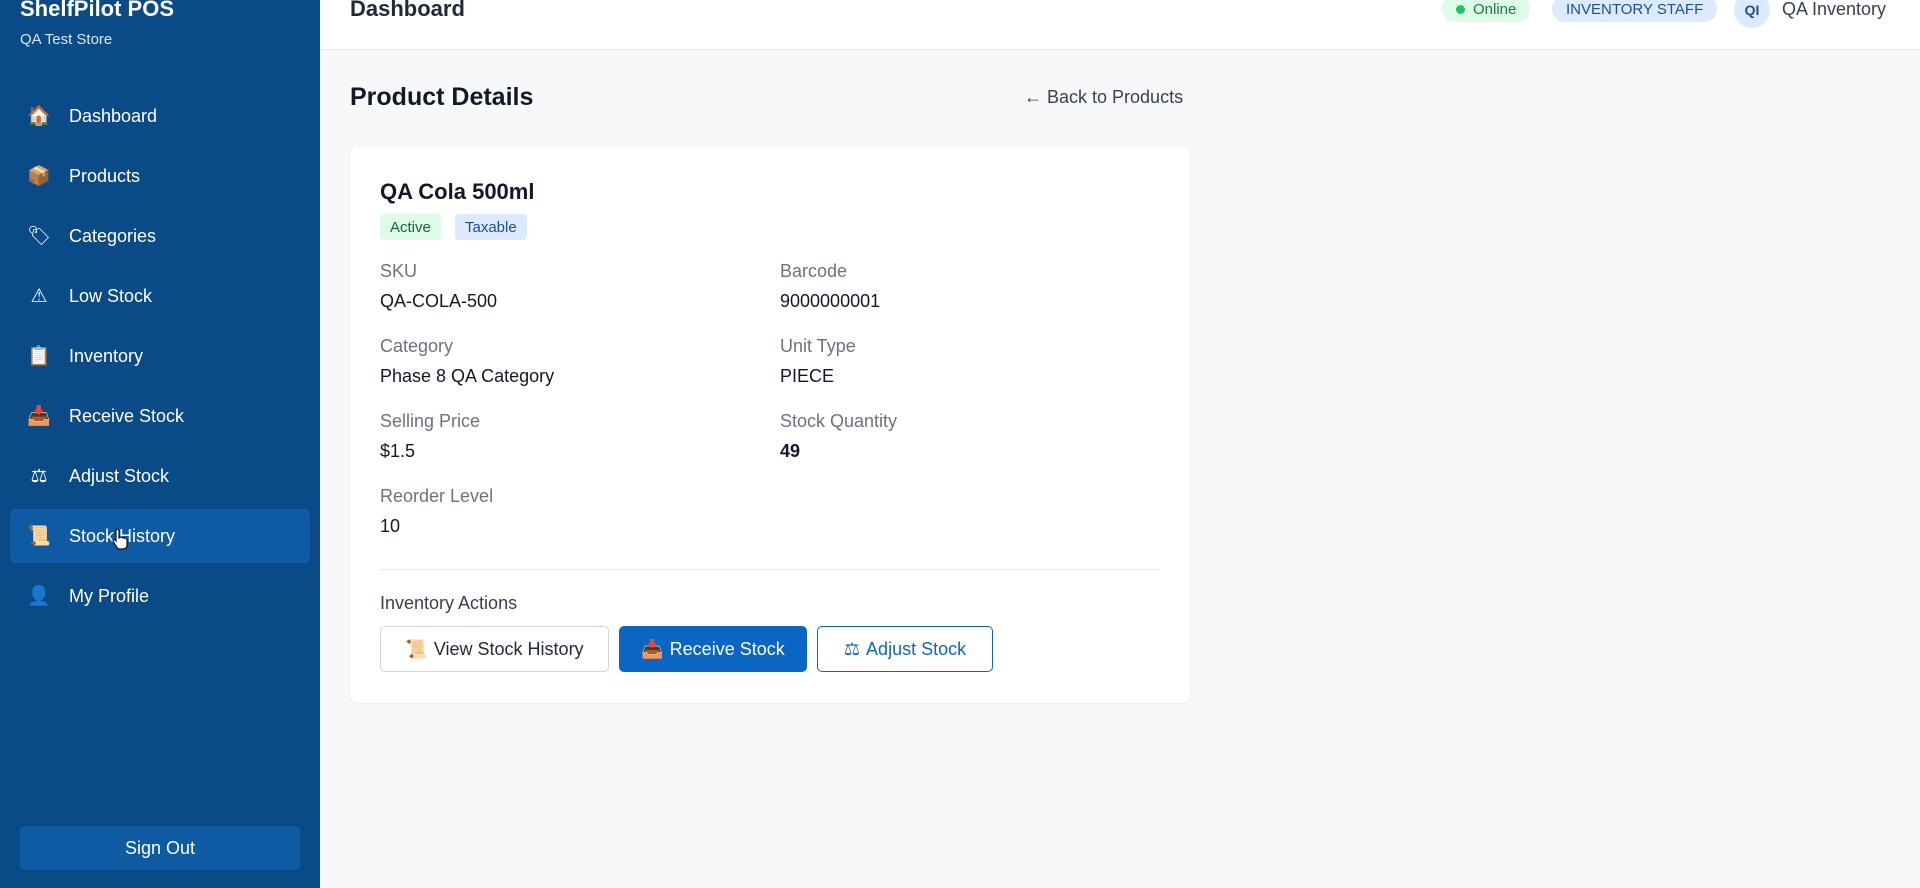 The width and height of the screenshot is (1920, 888). Describe the element at coordinates (814, 271) in the screenshot. I see `barcode-label: Barcode` at that location.